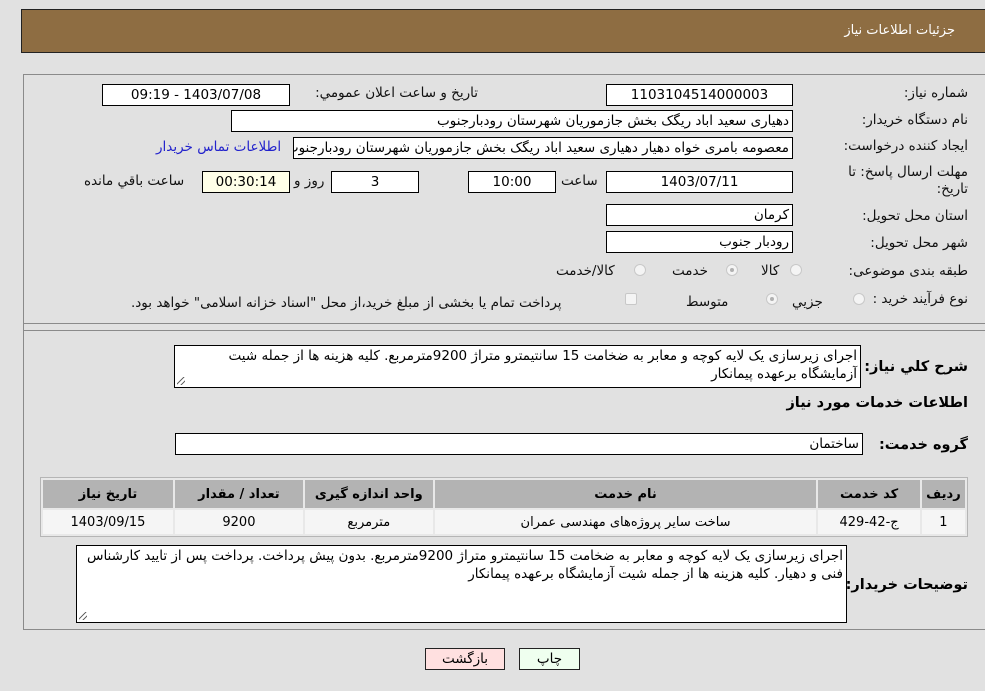  Describe the element at coordinates (935, 93) in the screenshot. I see `need-number-label: شماره نیاز:` at that location.